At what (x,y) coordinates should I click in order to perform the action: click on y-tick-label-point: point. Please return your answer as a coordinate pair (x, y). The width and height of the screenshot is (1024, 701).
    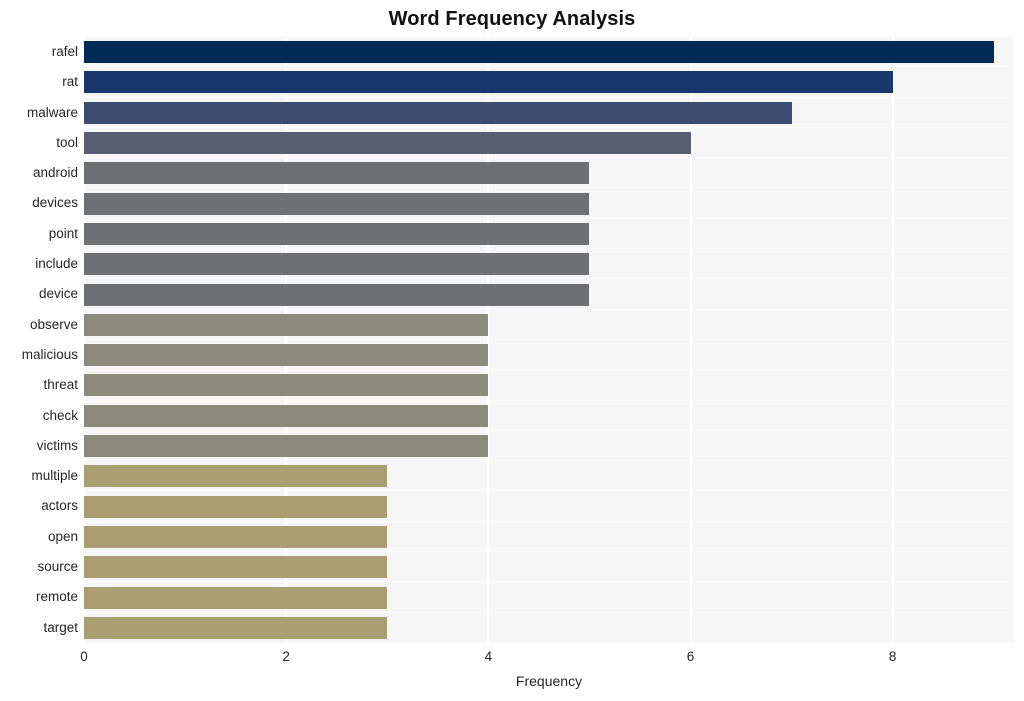
    Looking at the image, I should click on (63, 233).